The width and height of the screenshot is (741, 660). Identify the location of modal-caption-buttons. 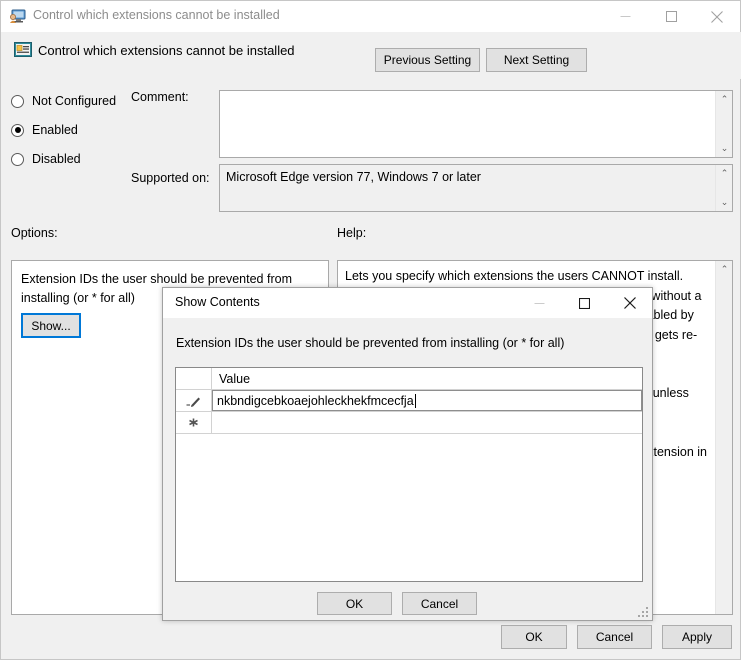
(584, 303).